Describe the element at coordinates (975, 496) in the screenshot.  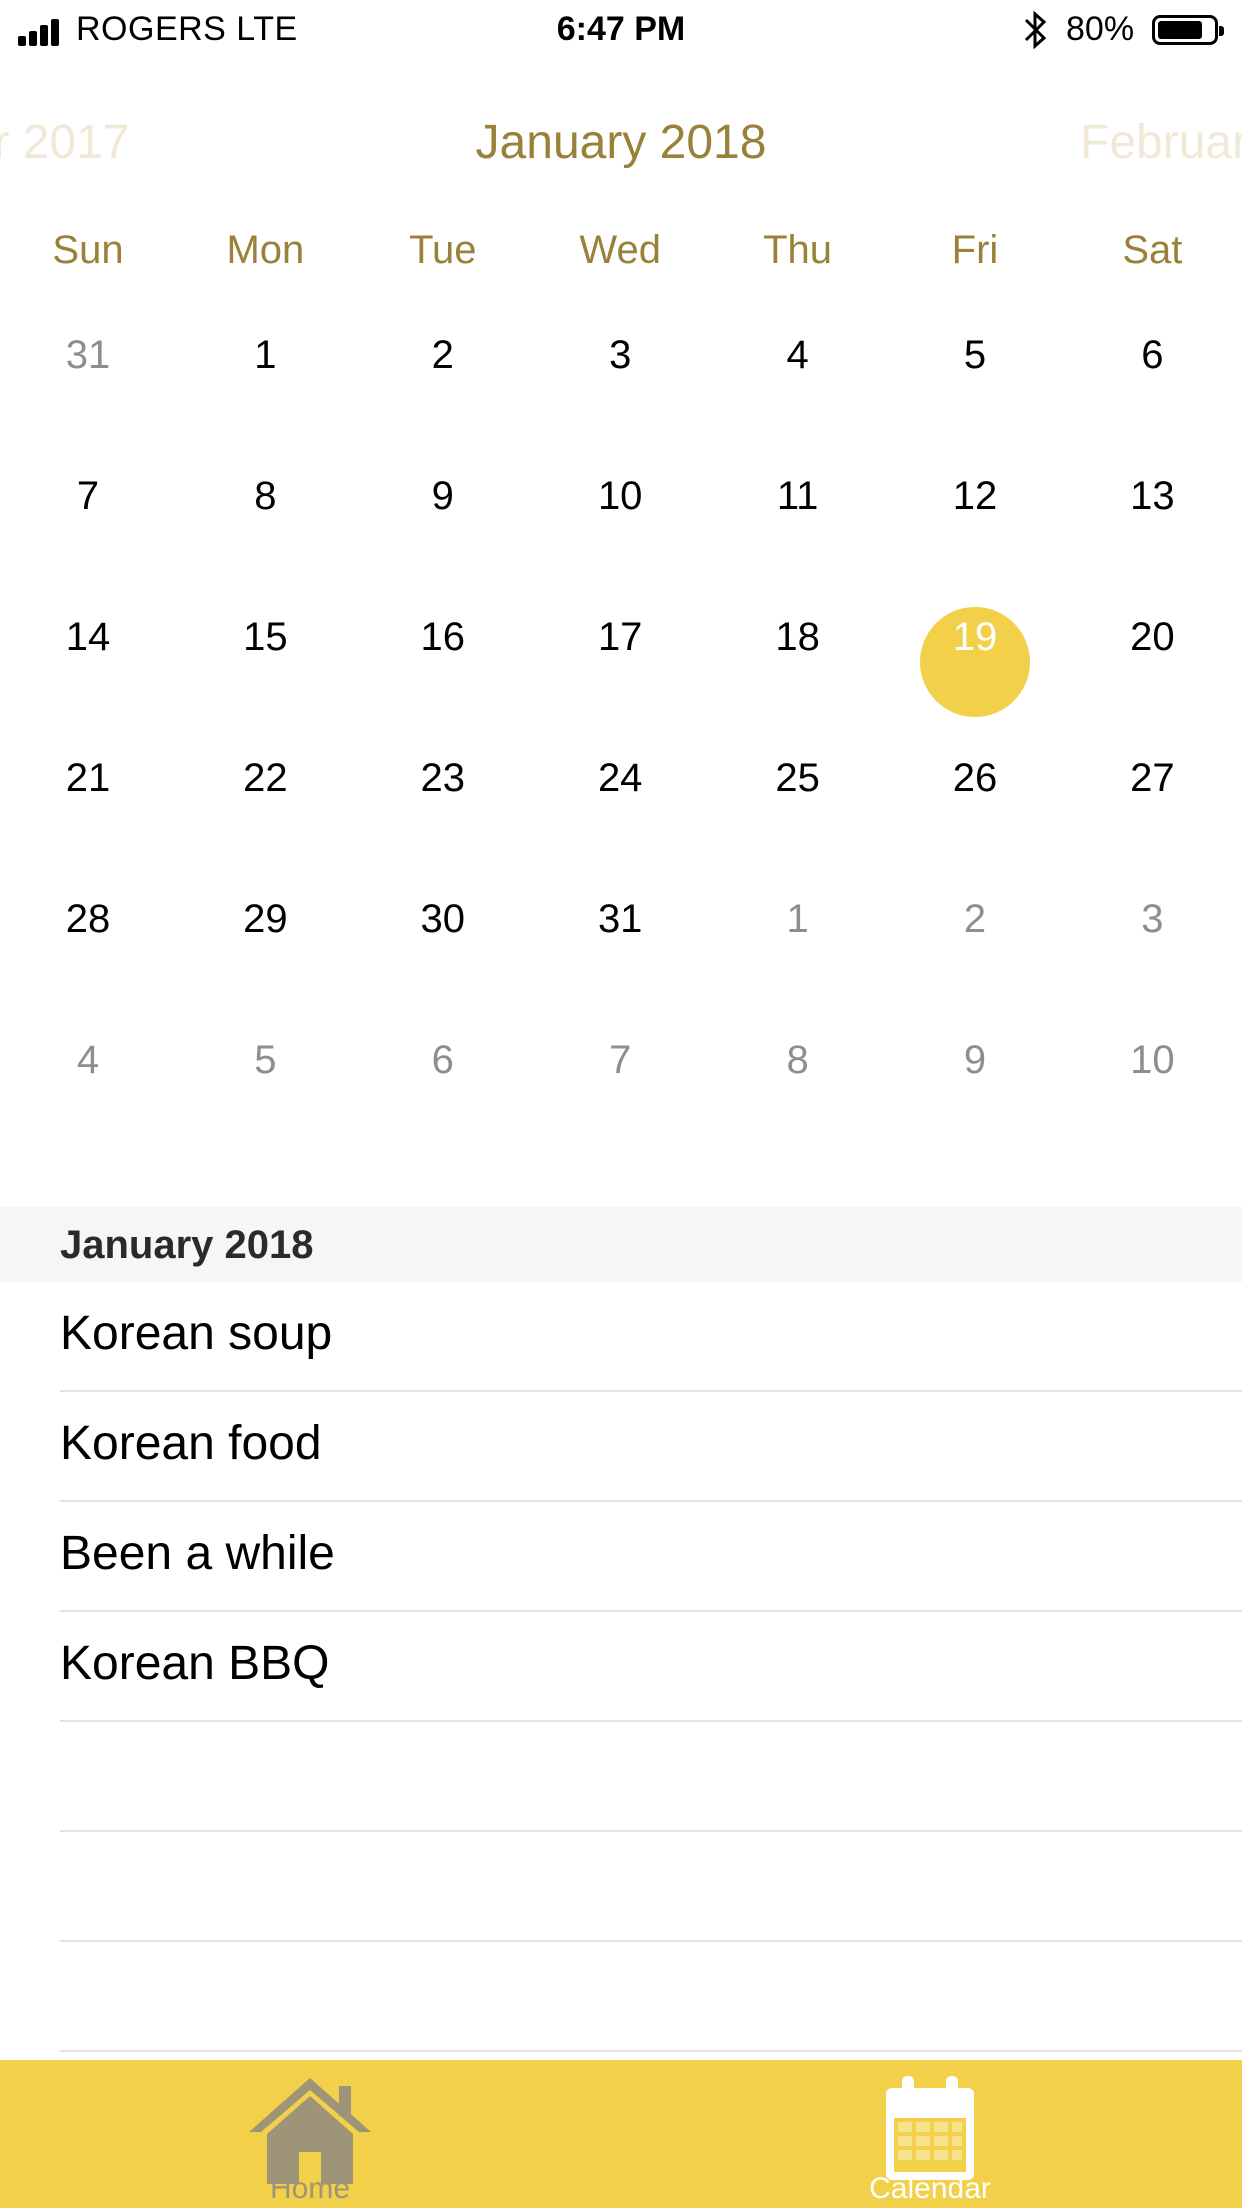
I see `day-number: 12` at that location.